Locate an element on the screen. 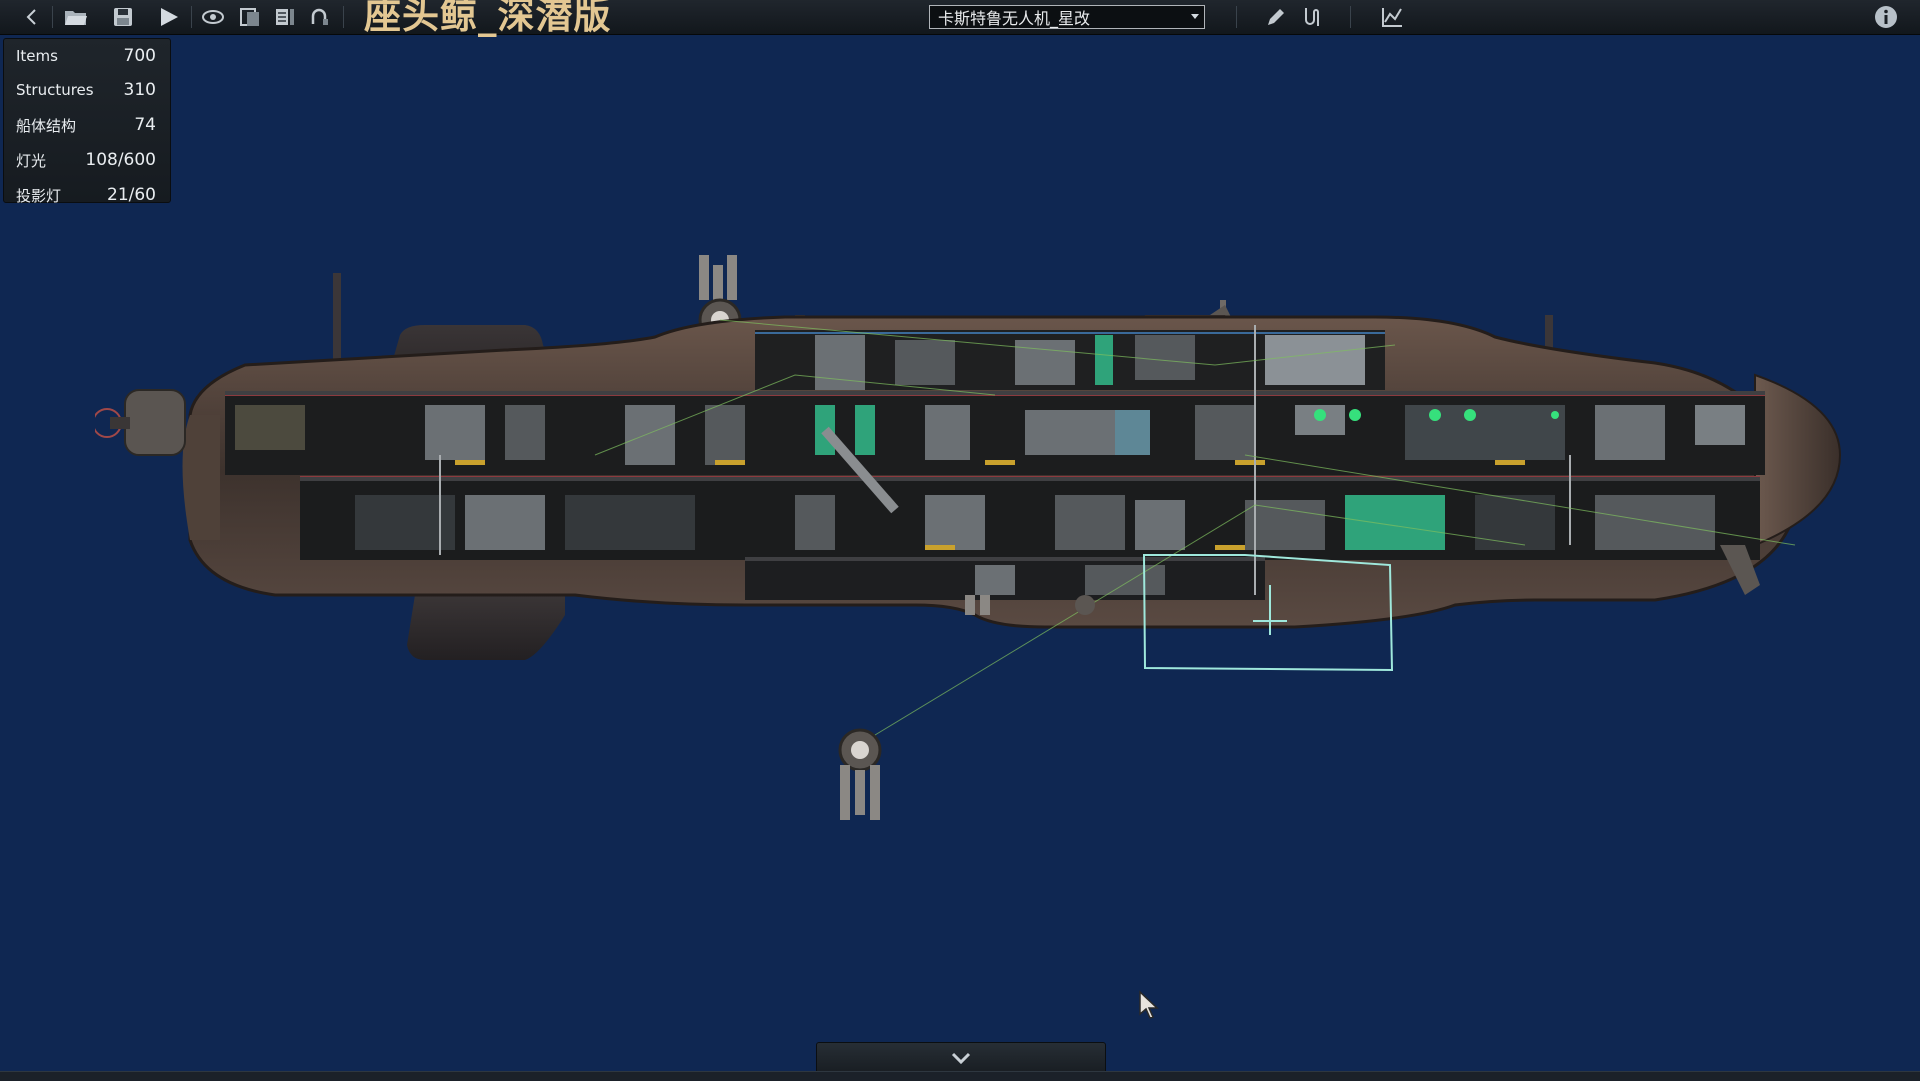 The height and width of the screenshot is (1081, 1920). wiring-icon is located at coordinates (1312, 17).